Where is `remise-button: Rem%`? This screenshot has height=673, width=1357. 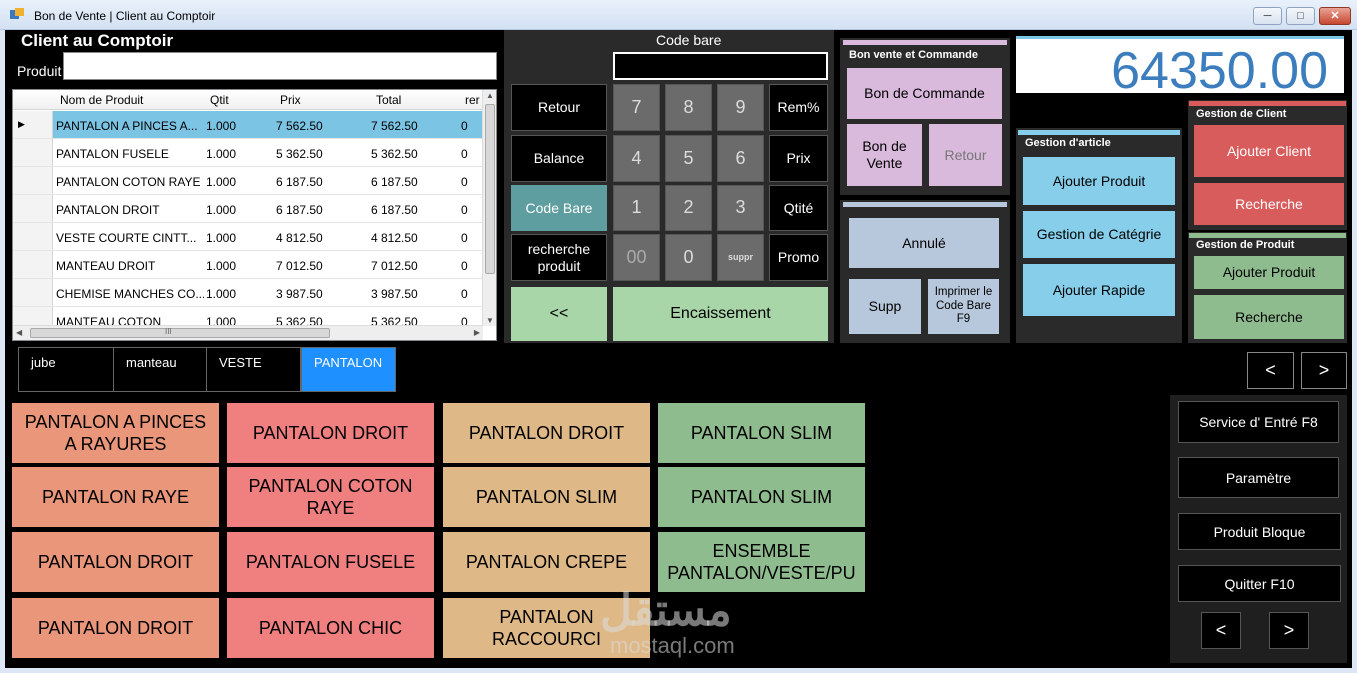 remise-button: Rem% is located at coordinates (798, 107).